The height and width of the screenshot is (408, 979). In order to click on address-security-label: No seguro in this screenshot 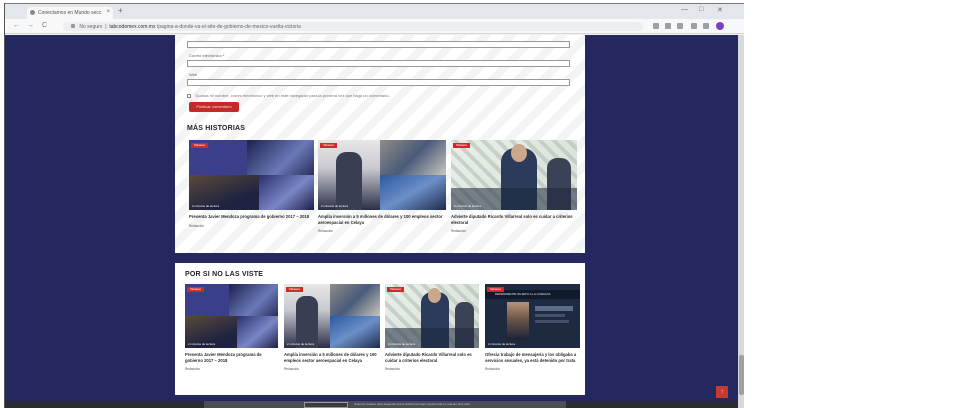, I will do `click(91, 27)`.